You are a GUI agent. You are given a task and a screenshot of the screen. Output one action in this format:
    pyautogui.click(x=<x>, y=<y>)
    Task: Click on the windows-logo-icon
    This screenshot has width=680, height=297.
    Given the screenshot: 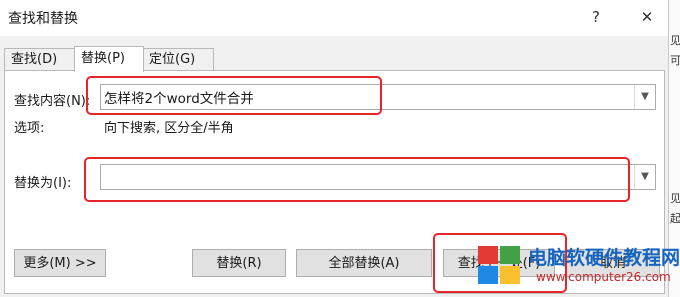 What is the action you would take?
    pyautogui.click(x=501, y=267)
    